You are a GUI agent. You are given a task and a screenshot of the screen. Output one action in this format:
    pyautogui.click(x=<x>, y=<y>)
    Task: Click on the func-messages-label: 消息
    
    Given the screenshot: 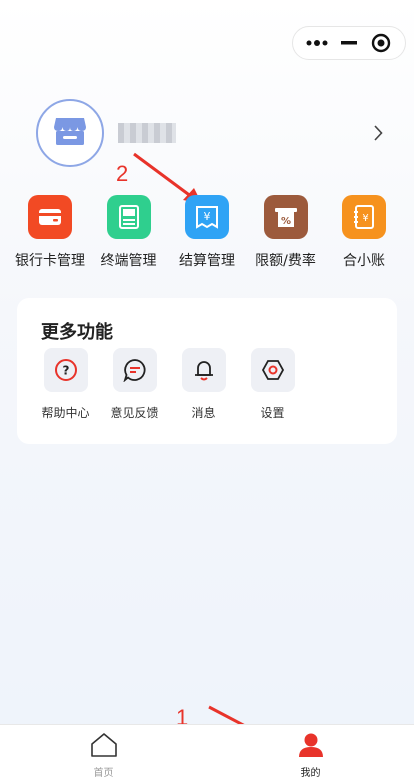 What is the action you would take?
    pyautogui.click(x=203, y=413)
    